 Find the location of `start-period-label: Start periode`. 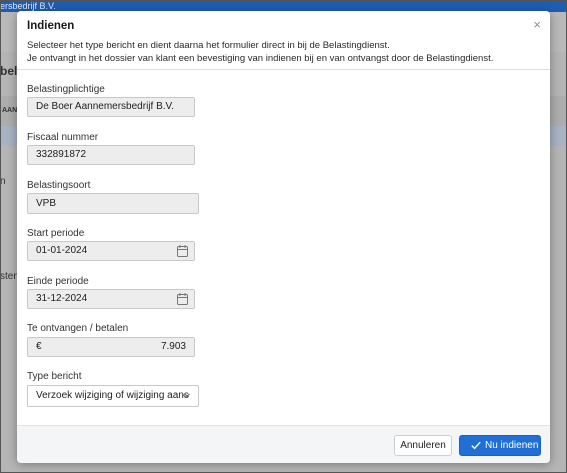

start-period-label: Start periode is located at coordinates (56, 233).